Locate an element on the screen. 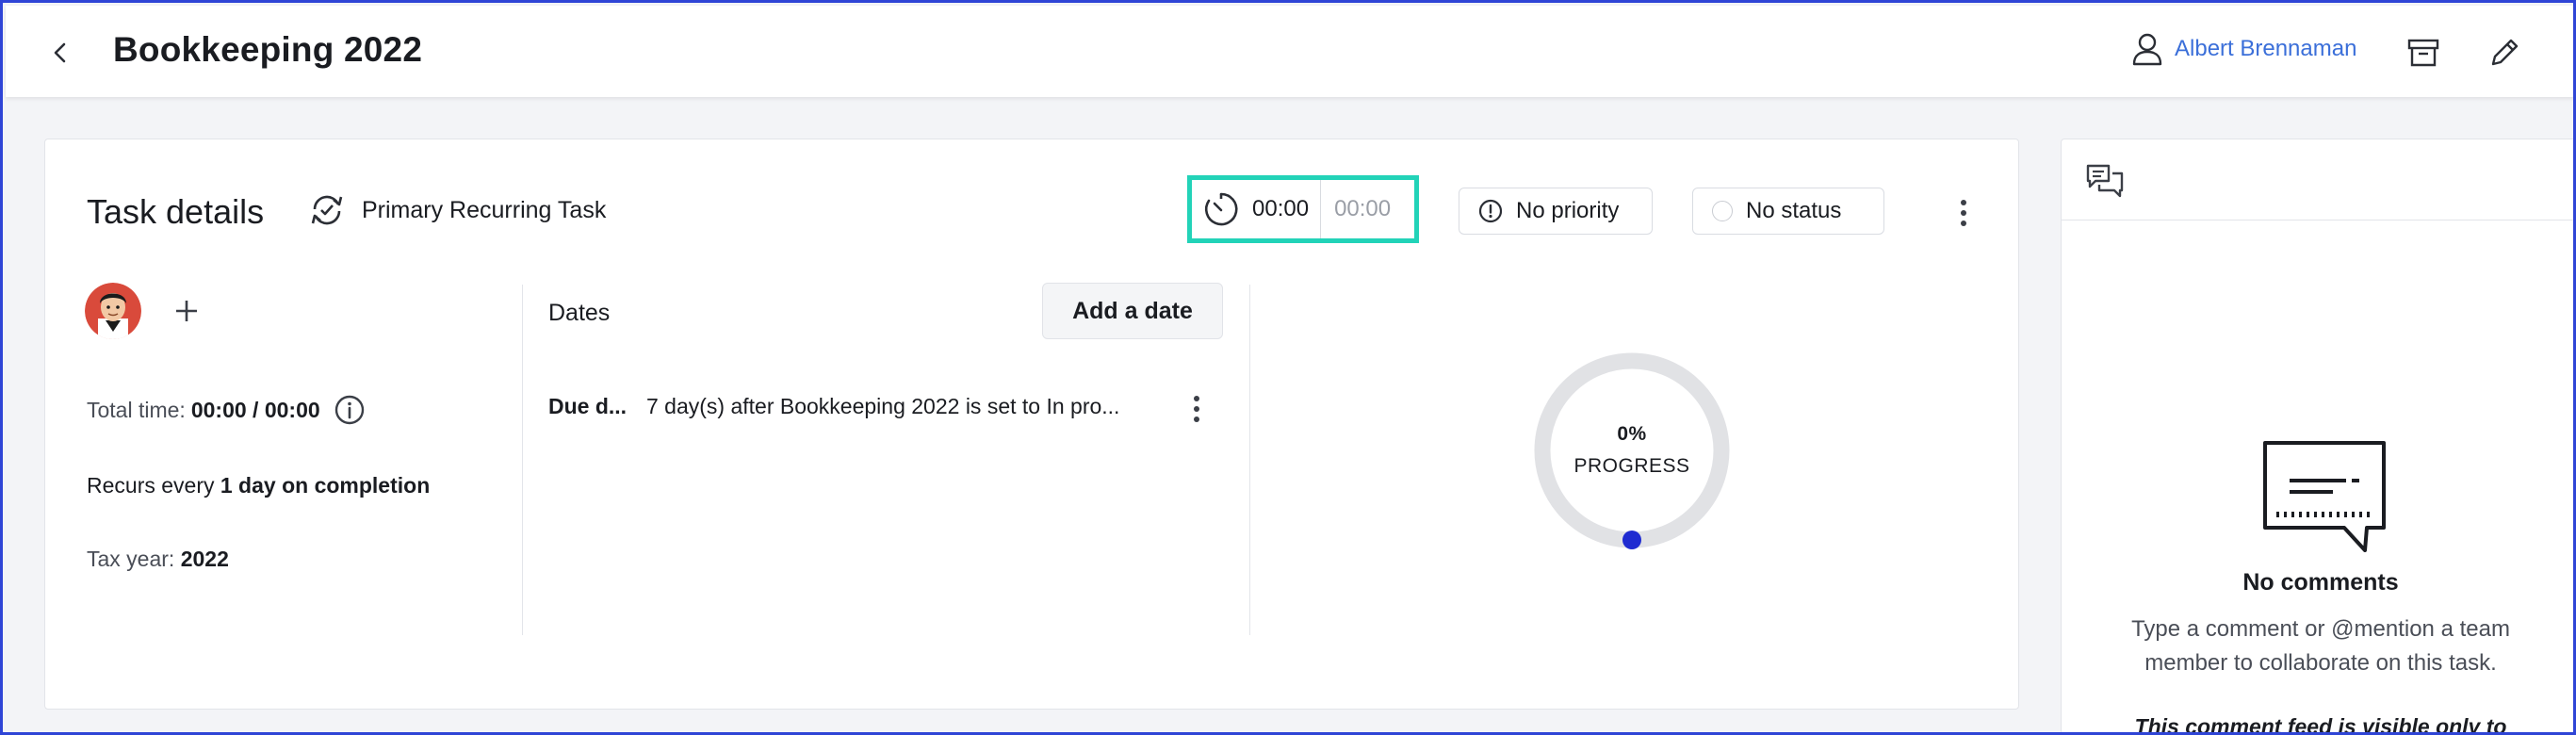 The image size is (2576, 735). recurring-sync-icon is located at coordinates (327, 210).